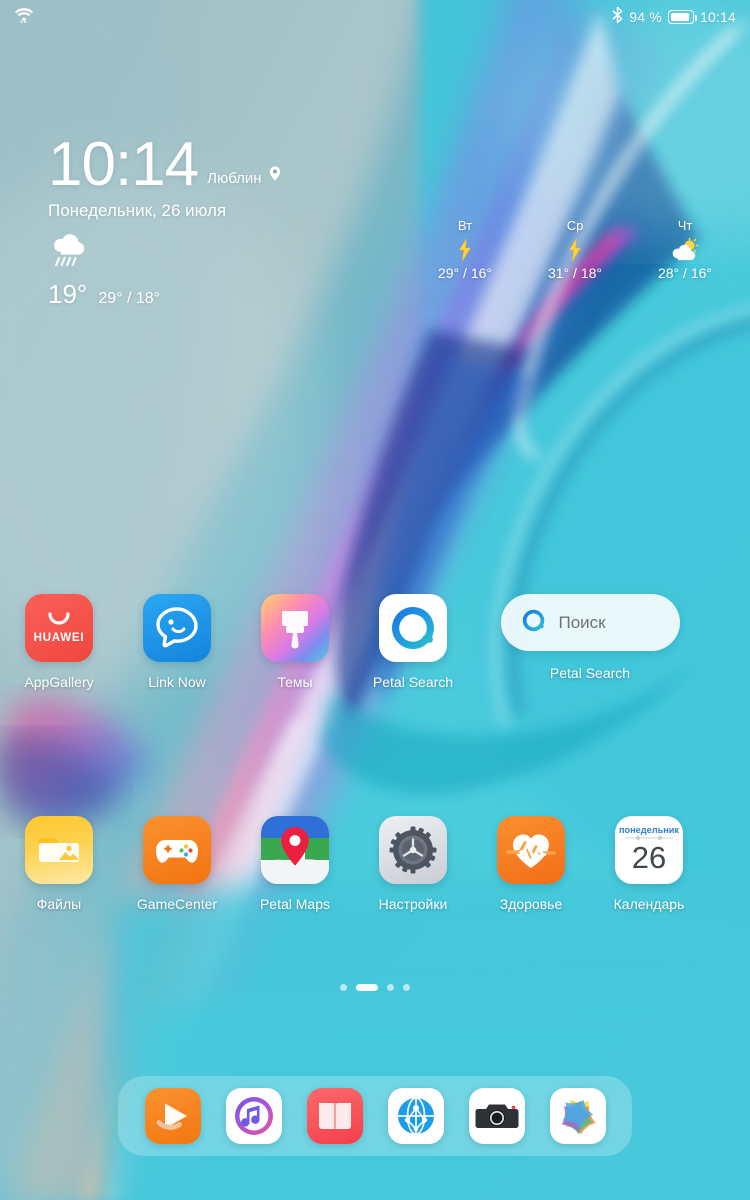 The image size is (750, 1200). I want to click on app-label: Файлы, so click(59, 904).